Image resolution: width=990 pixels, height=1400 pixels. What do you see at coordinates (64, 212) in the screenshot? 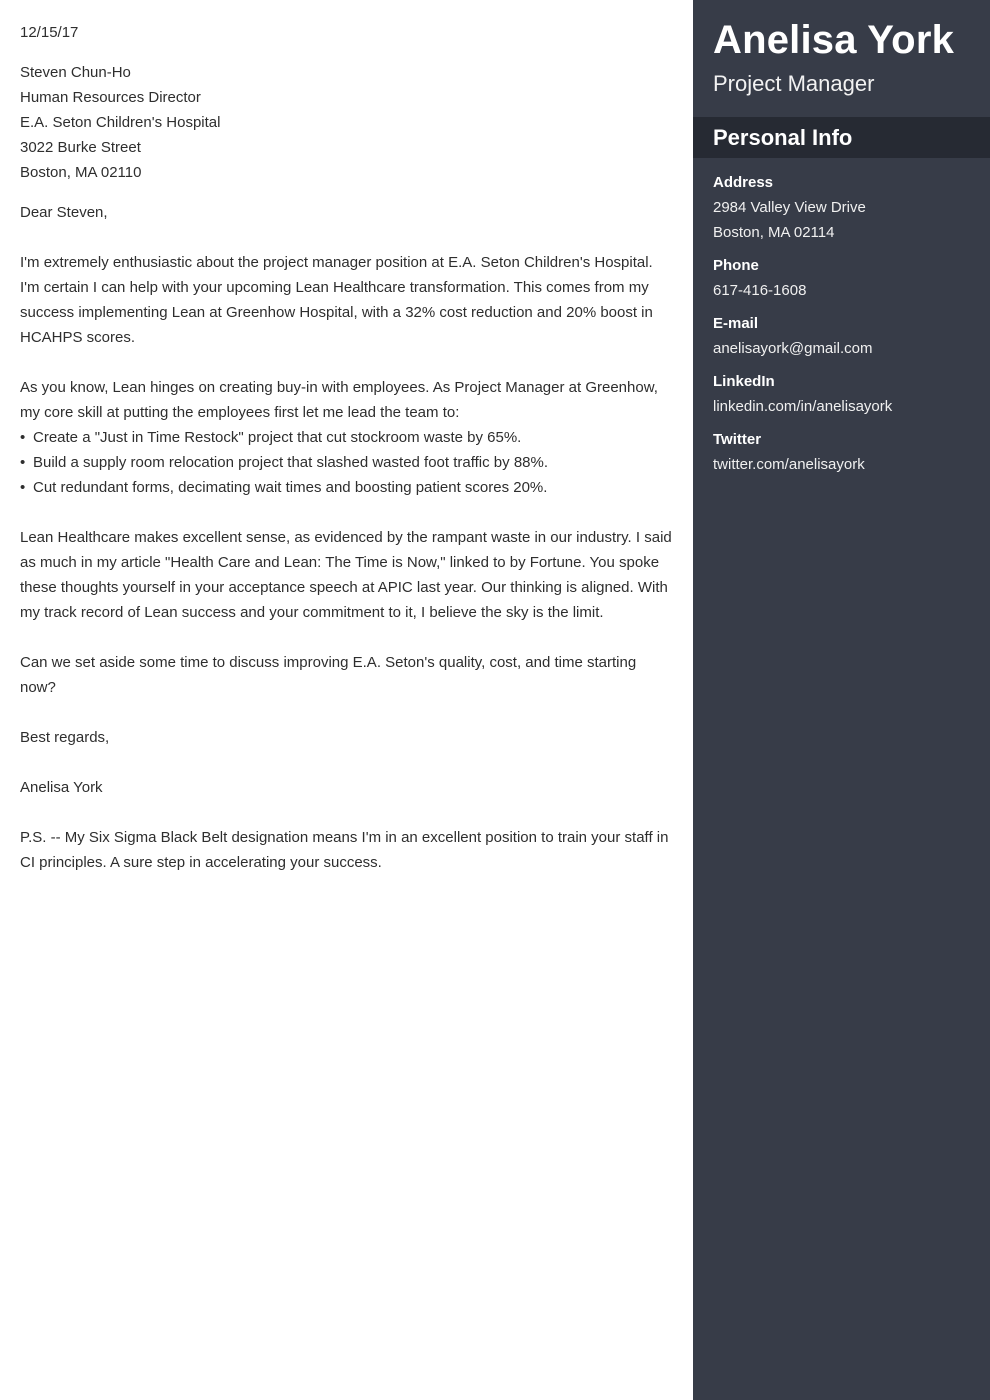
I see `salutation: Dear Steven,` at bounding box center [64, 212].